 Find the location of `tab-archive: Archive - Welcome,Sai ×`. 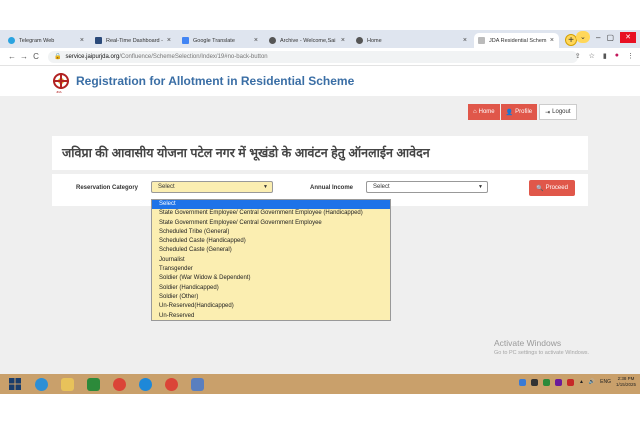

tab-archive: Archive - Welcome,Sai × is located at coordinates (307, 40).